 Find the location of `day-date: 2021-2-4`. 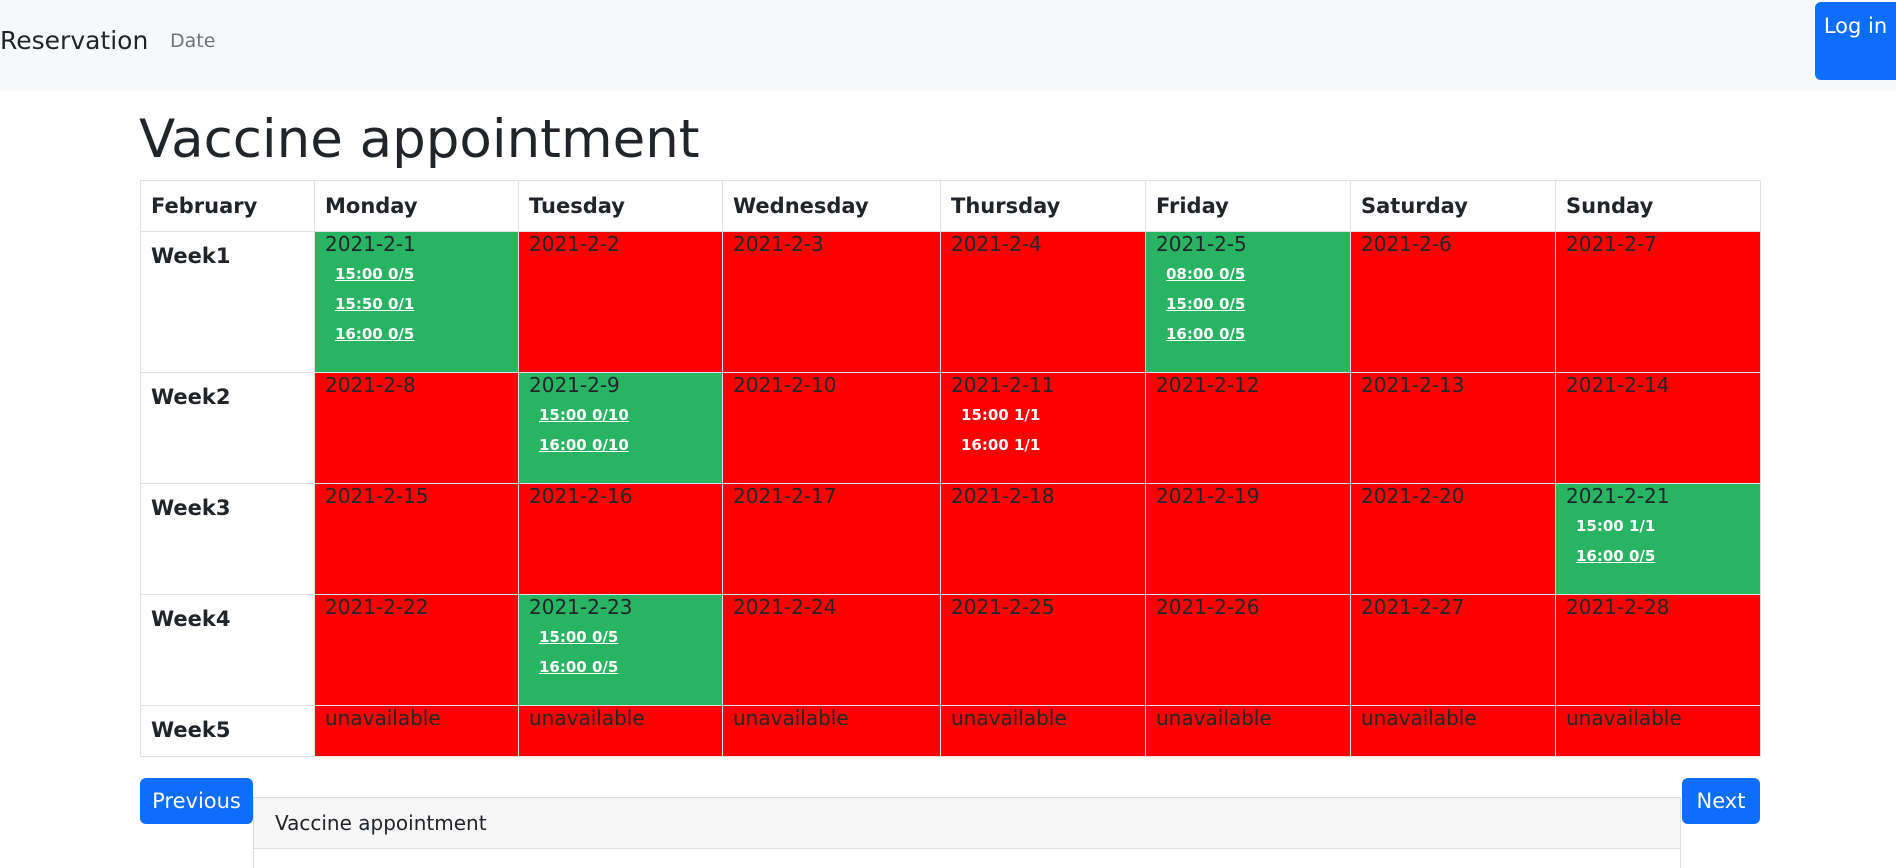

day-date: 2021-2-4 is located at coordinates (996, 244).